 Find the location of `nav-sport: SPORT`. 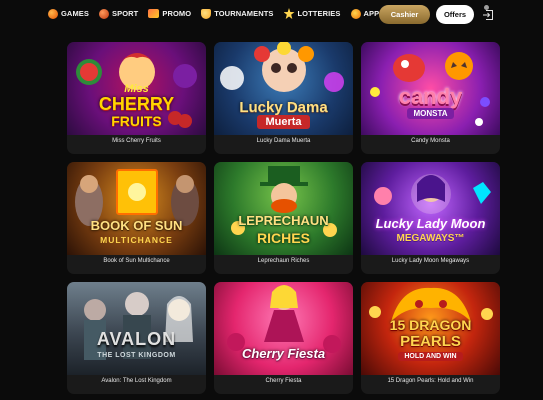

nav-sport: SPORT is located at coordinates (119, 13).